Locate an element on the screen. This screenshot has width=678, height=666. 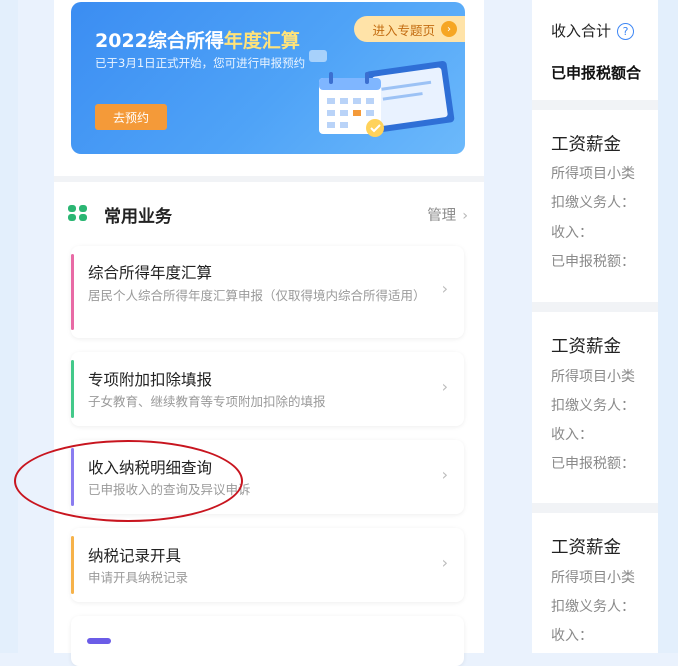
banner-description: 已于3月1日正式开始，您可进行申报预约 is located at coordinates (200, 63).